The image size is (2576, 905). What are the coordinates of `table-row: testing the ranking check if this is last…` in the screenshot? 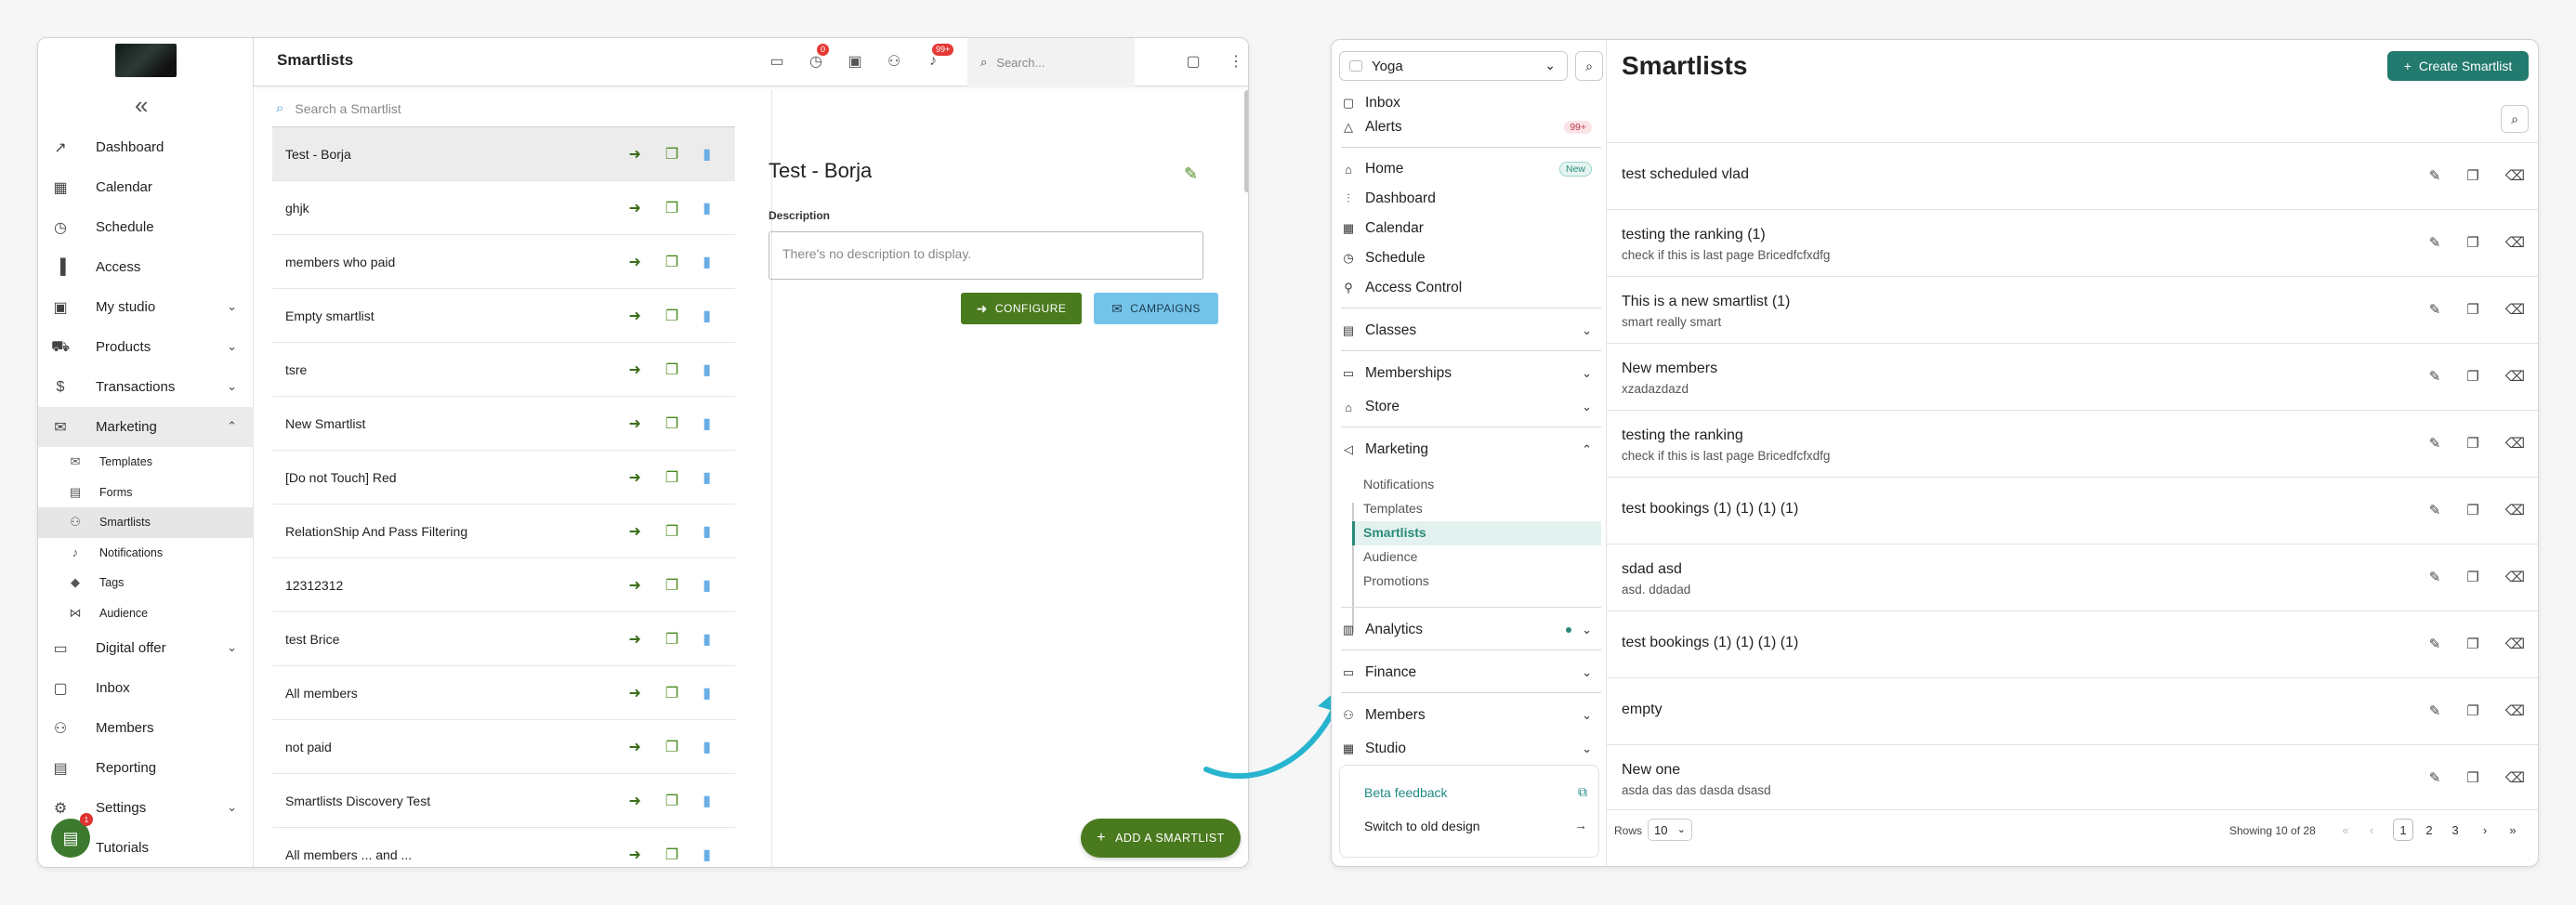 It's located at (2072, 443).